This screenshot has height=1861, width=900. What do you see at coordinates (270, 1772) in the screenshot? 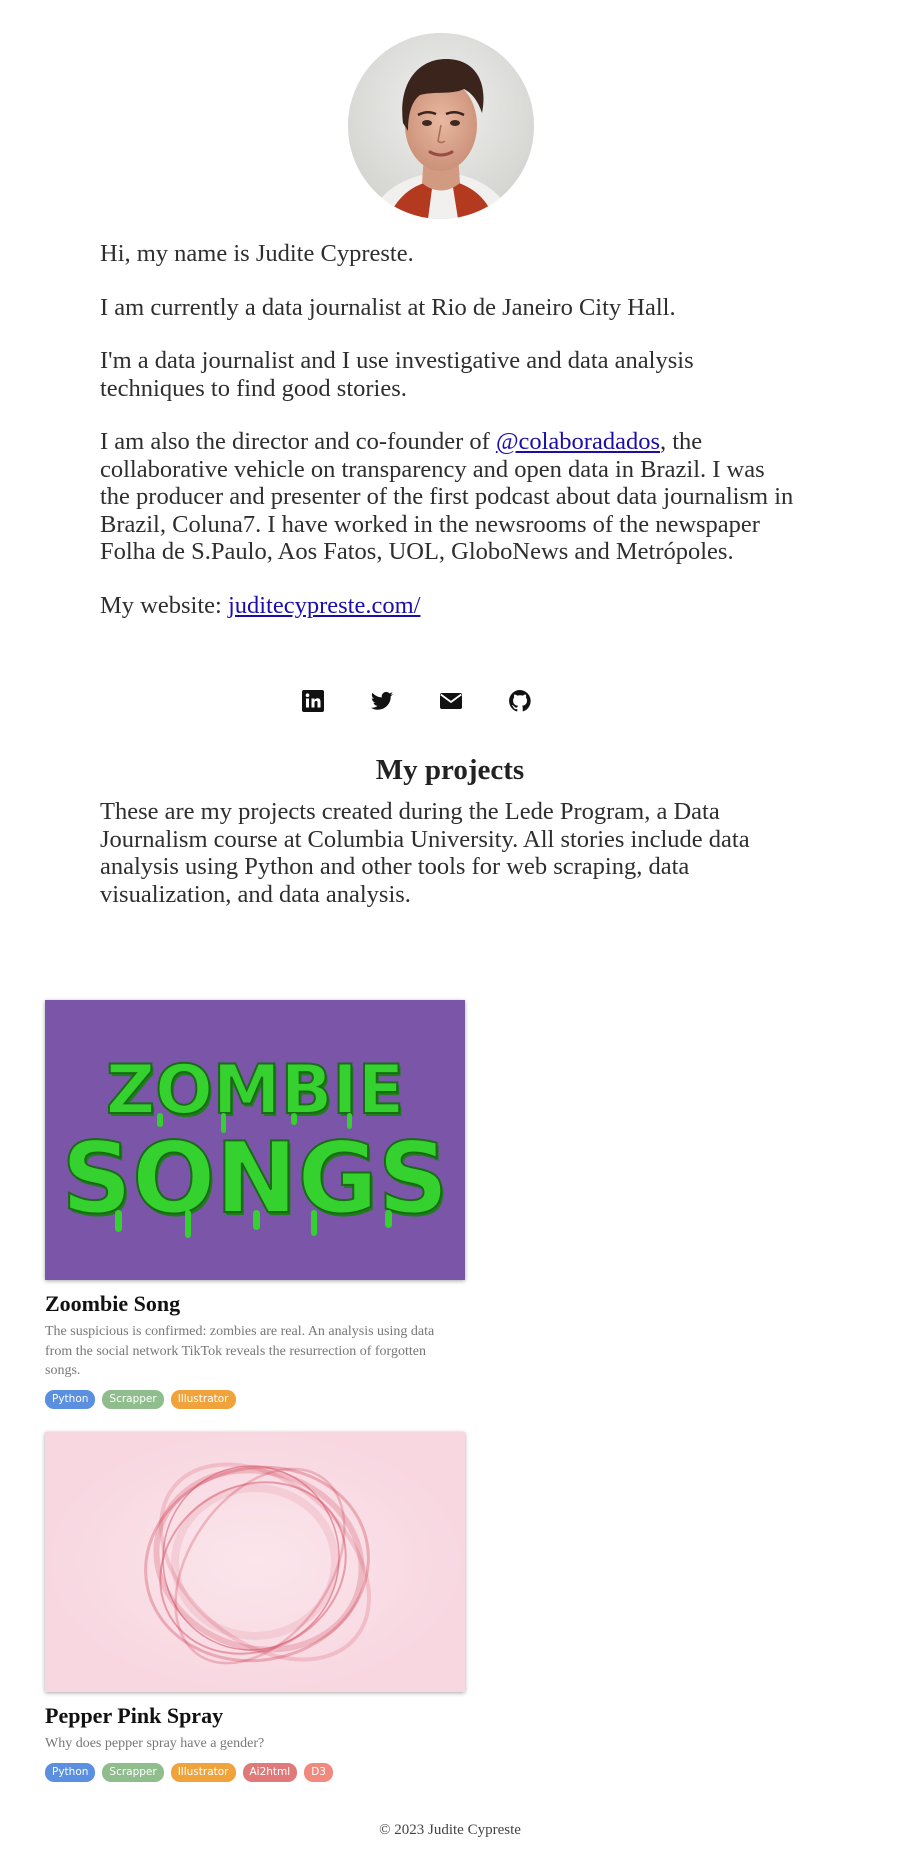
I see `tag-ai2html: Ai2html` at bounding box center [270, 1772].